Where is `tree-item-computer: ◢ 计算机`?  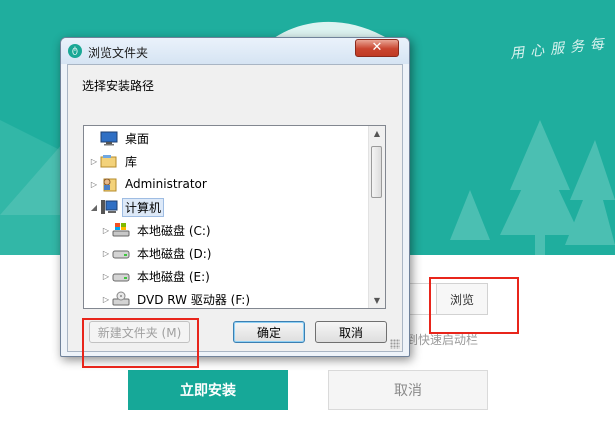
tree-item-computer: ◢ 计算机 is located at coordinates (126, 207).